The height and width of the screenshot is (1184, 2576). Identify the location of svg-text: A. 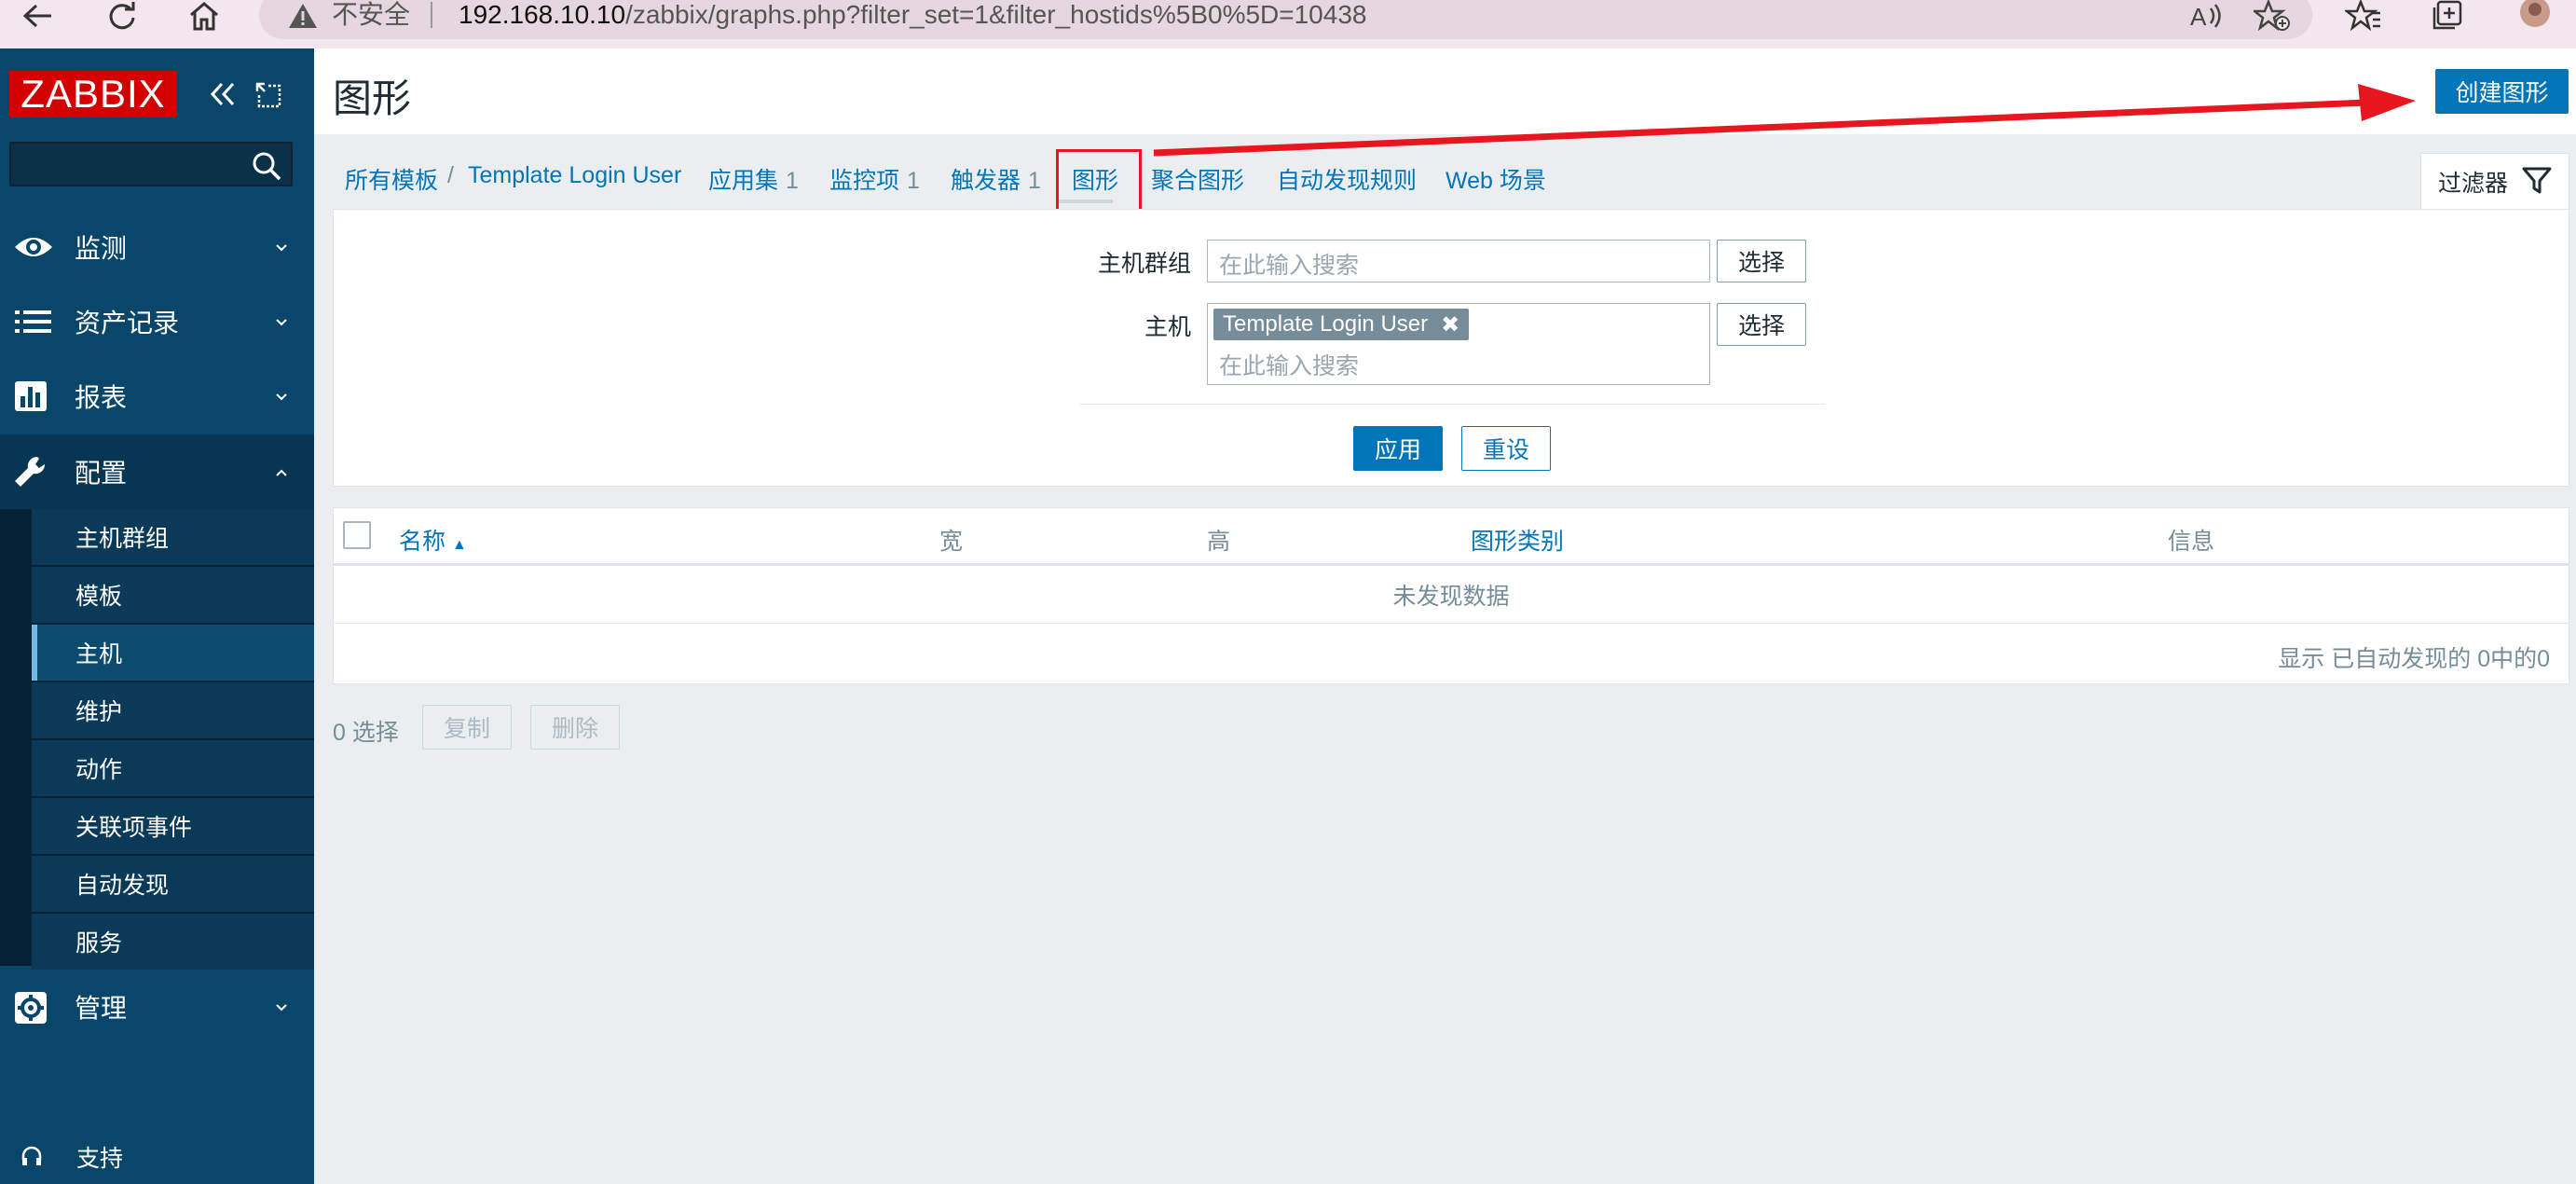
(2198, 17).